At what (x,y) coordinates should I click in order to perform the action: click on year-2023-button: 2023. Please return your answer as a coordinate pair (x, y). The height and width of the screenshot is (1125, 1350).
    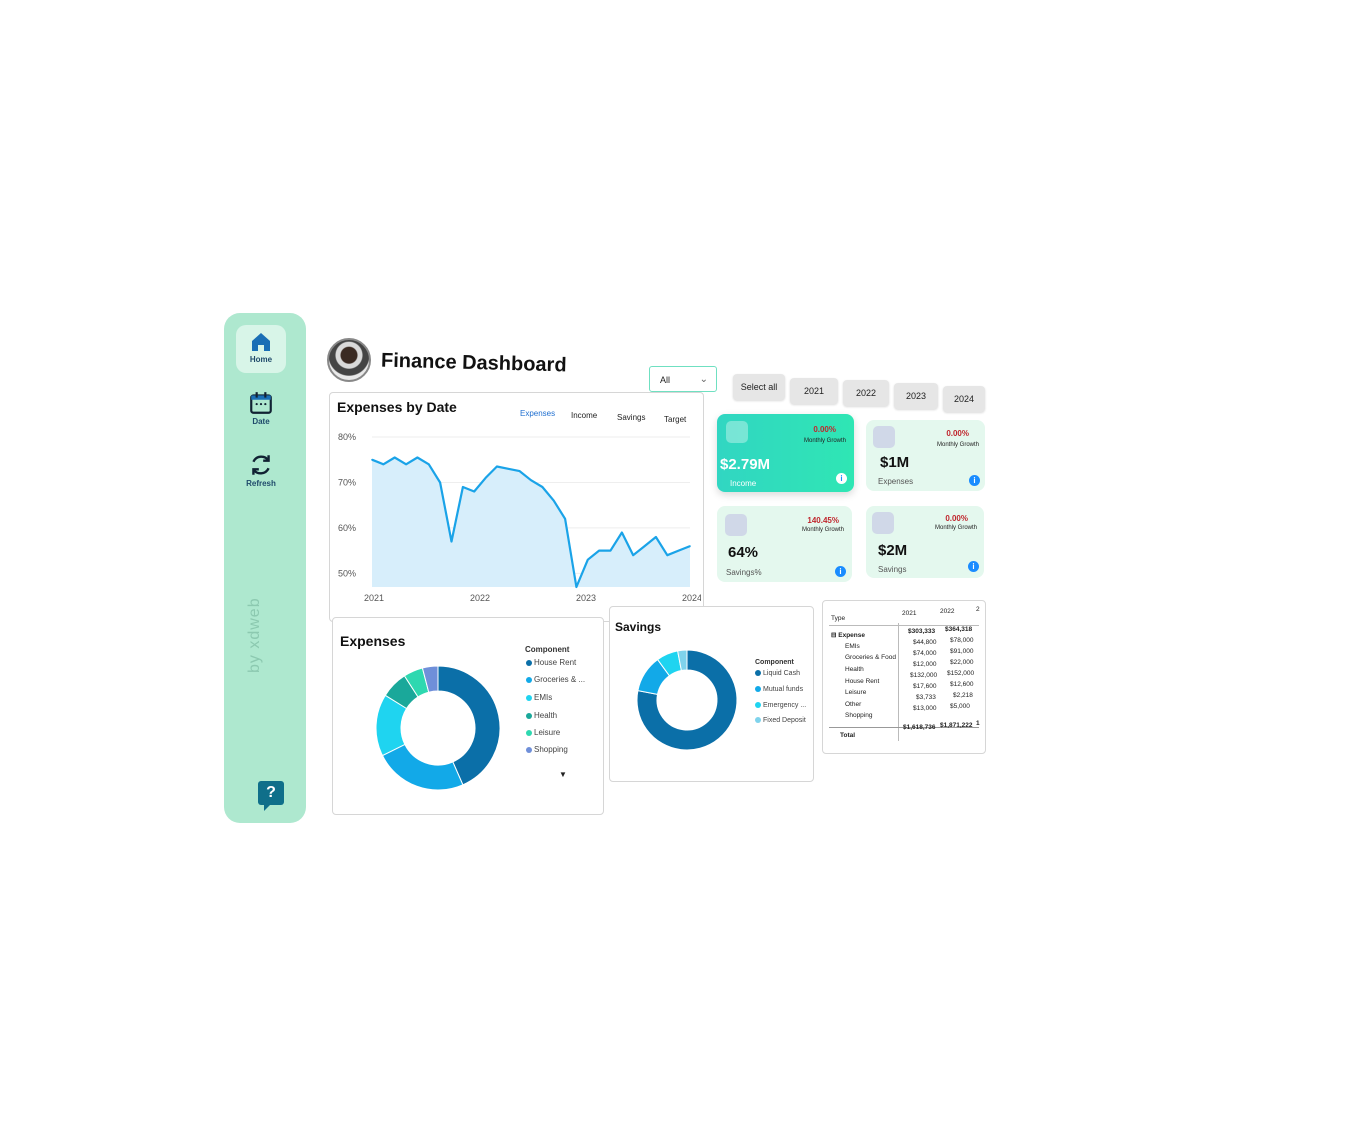
    Looking at the image, I should click on (916, 396).